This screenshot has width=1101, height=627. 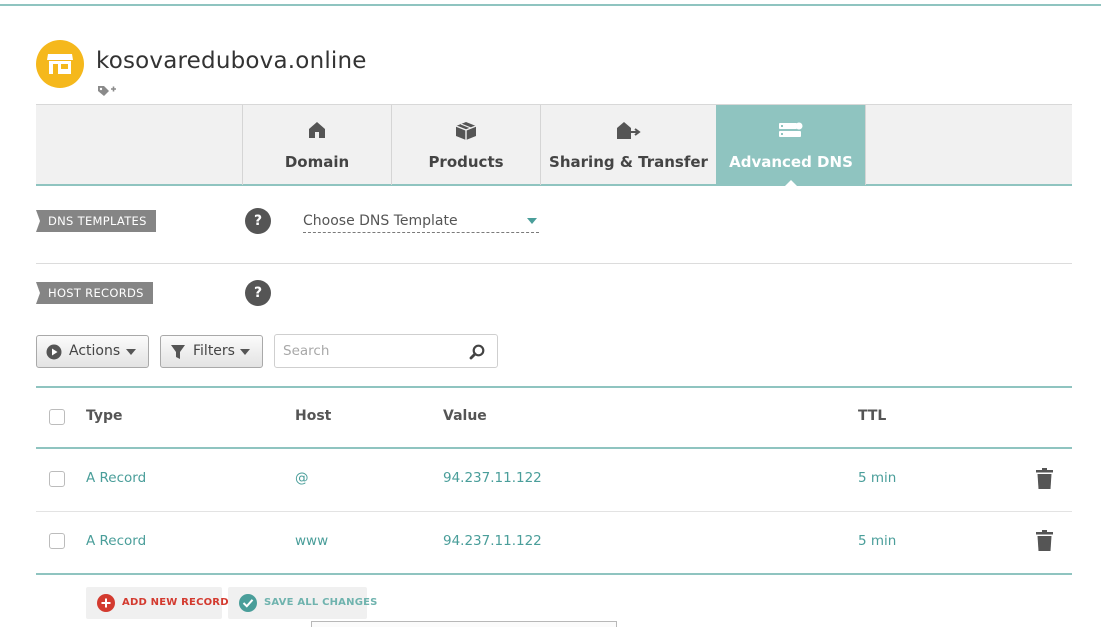 I want to click on column-header-type: Type, so click(x=104, y=416).